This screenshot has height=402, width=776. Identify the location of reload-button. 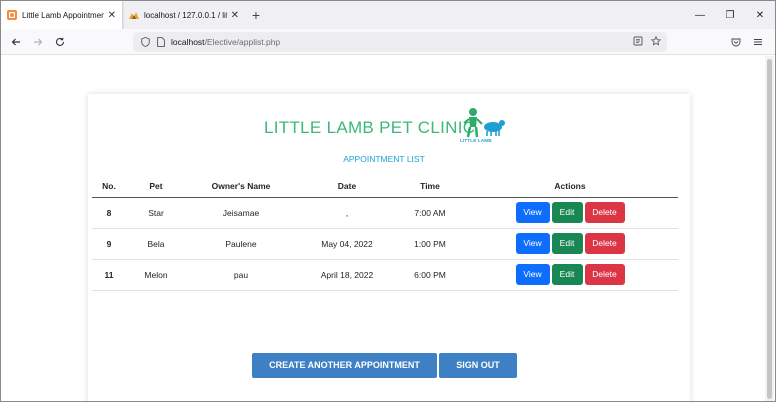
(60, 42).